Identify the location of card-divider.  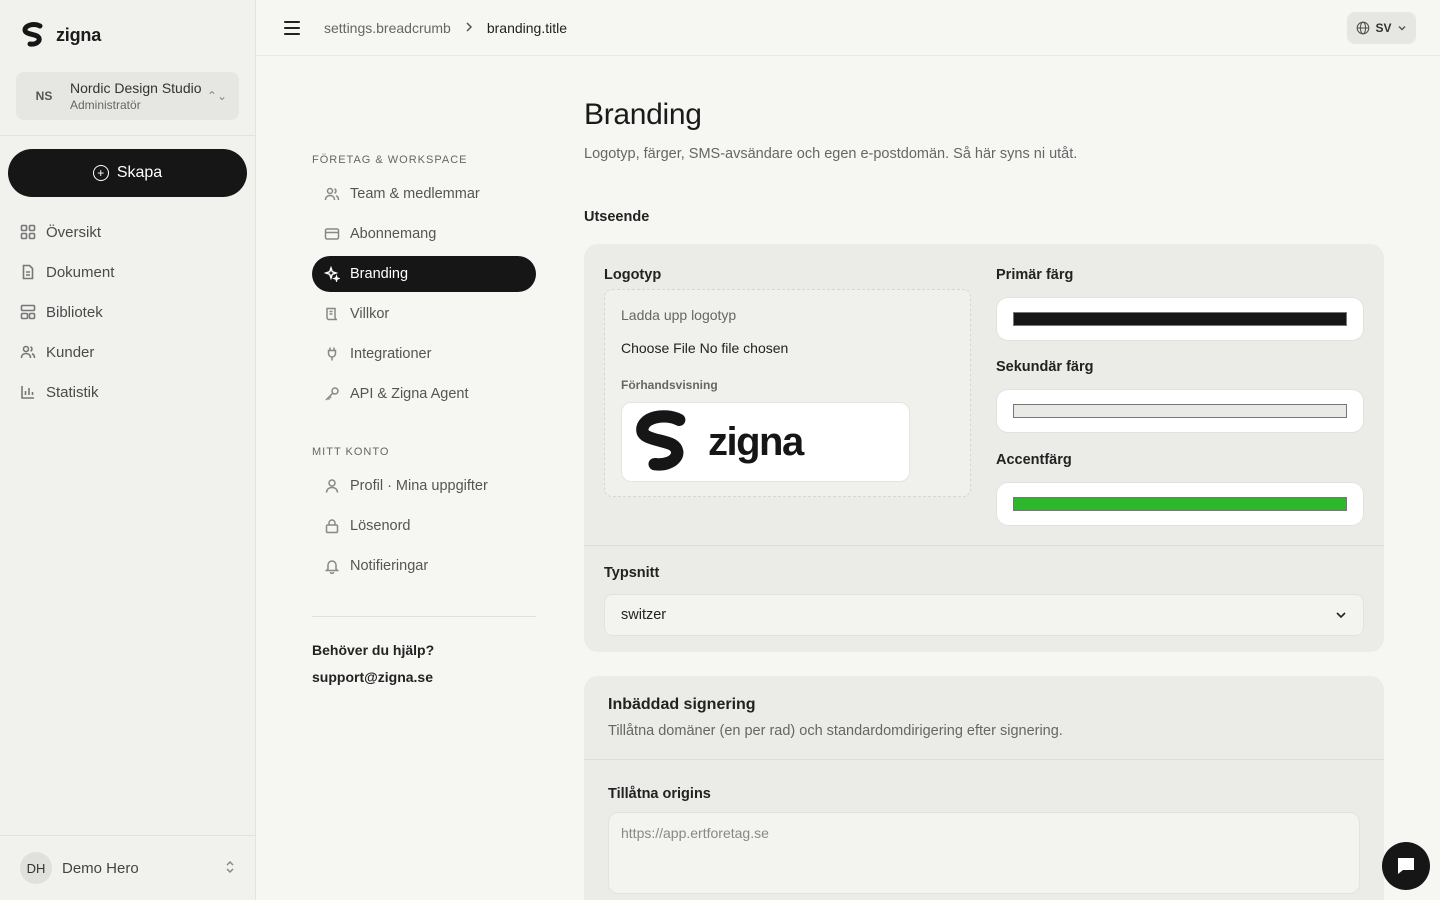
(984, 545).